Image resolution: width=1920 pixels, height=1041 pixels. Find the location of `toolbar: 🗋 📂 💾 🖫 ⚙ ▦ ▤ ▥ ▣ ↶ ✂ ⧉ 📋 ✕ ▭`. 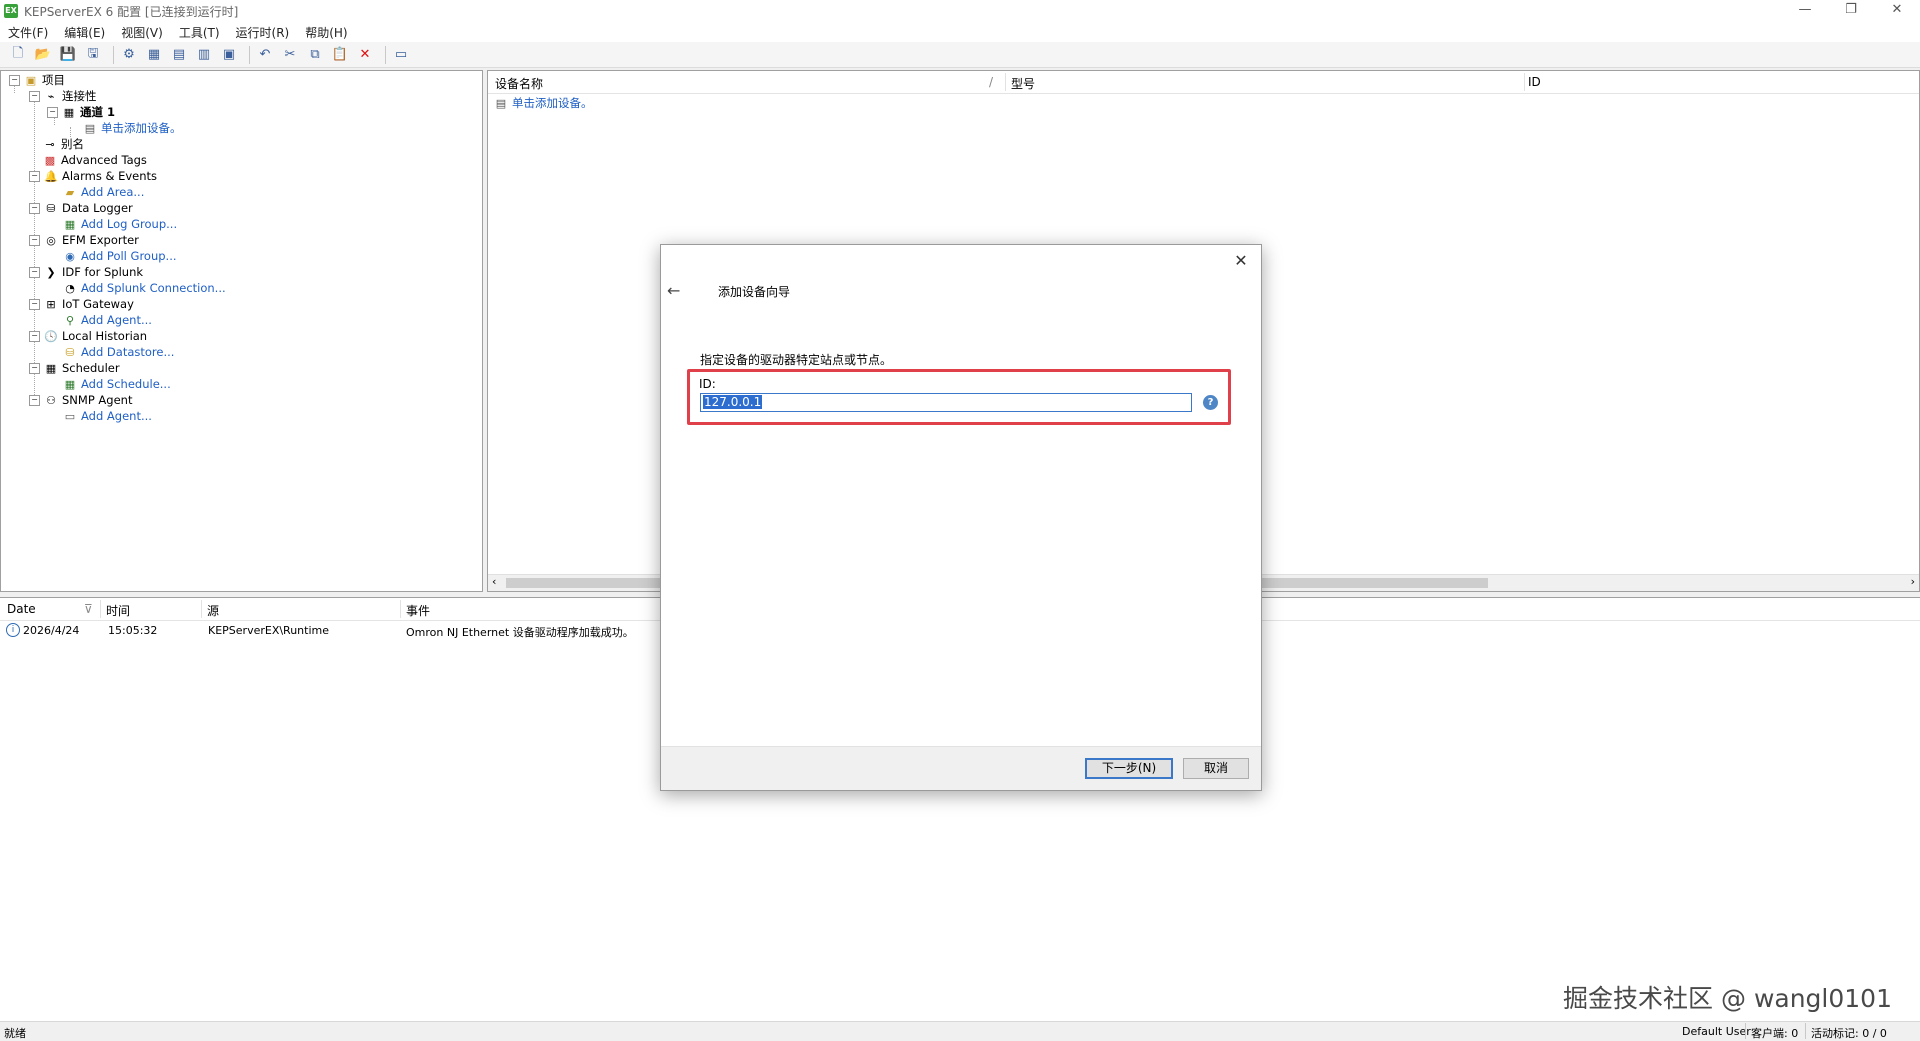

toolbar: 🗋 📂 💾 🖫 ⚙ ▦ ▤ ▥ ▣ ↶ ✂ ⧉ 📋 ✕ ▭ is located at coordinates (960, 55).